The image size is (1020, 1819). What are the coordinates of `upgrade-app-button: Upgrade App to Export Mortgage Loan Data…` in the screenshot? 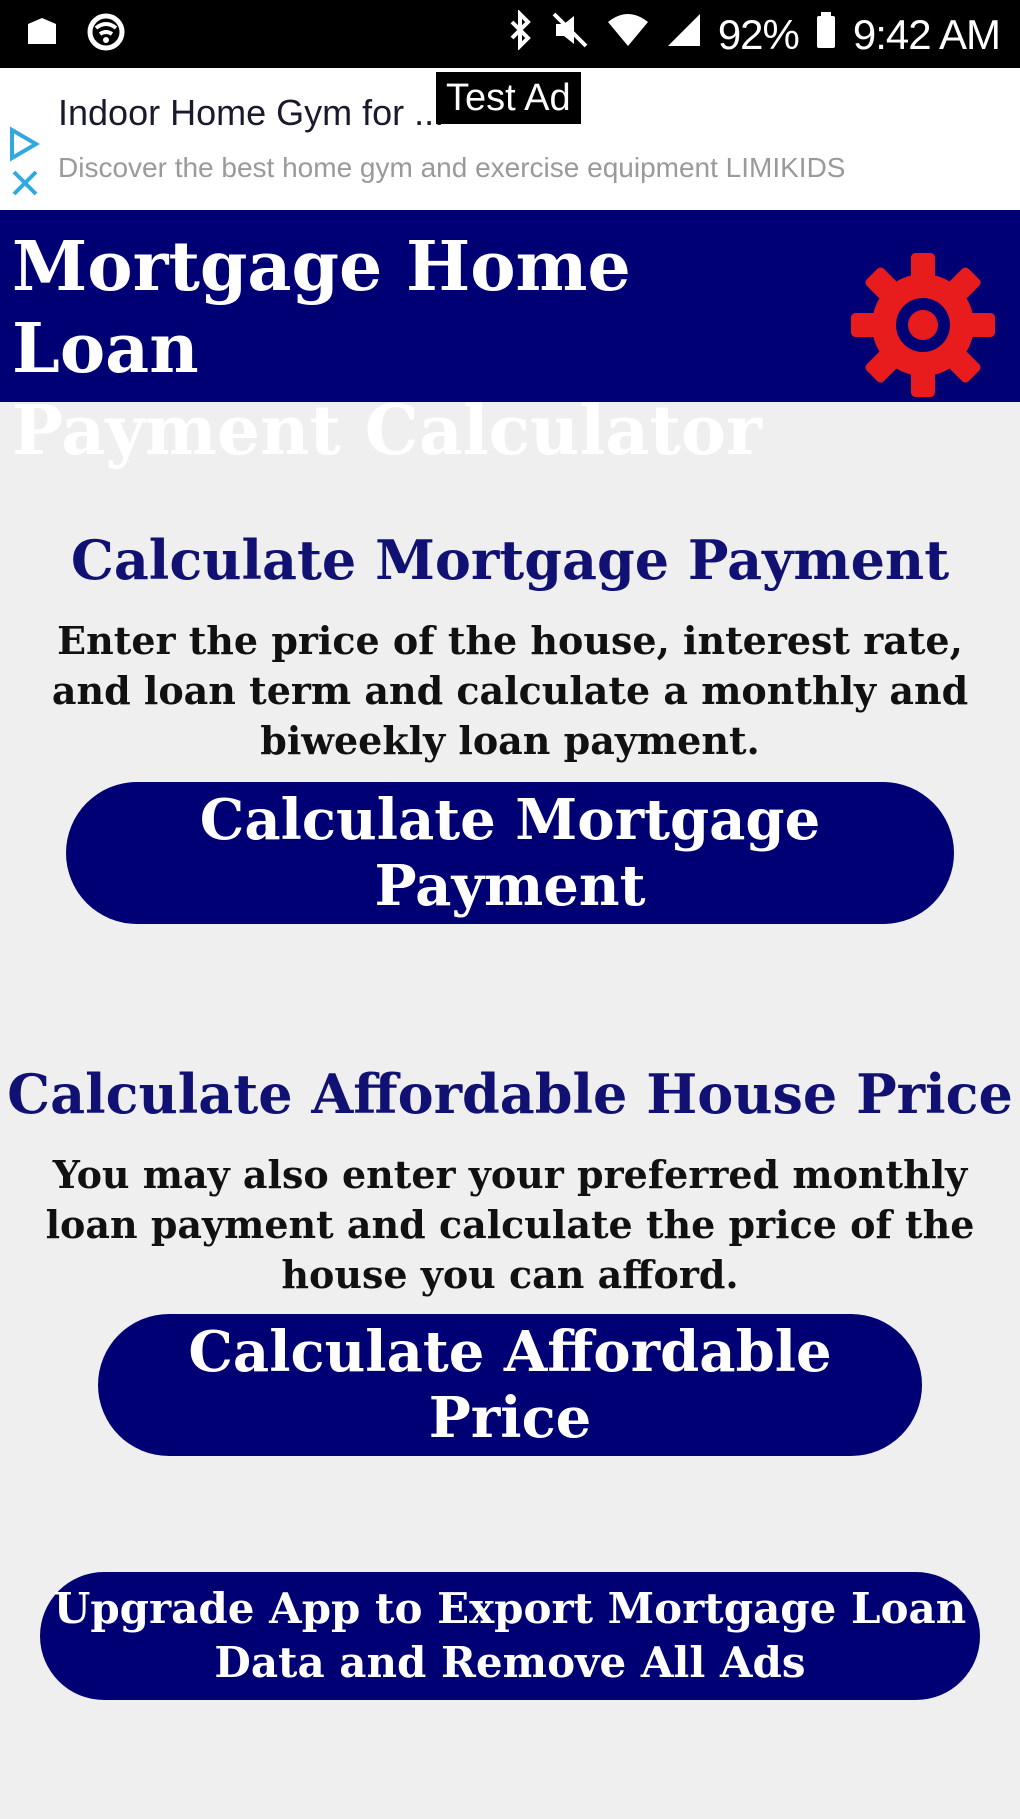 It's located at (510, 1636).